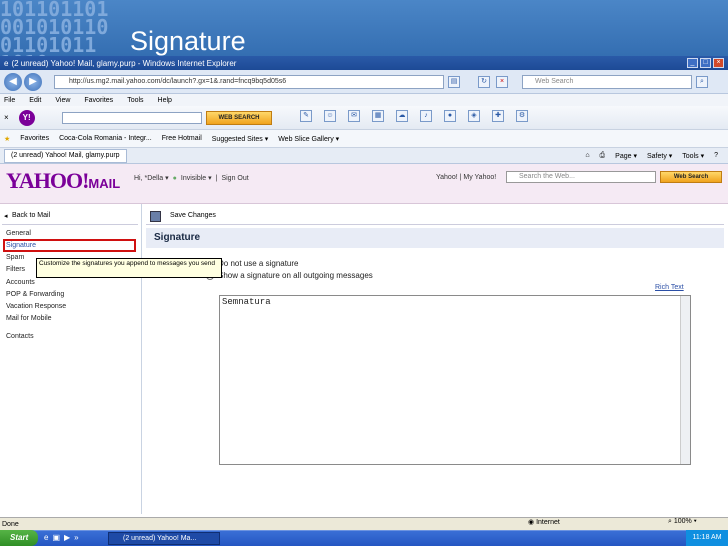 The width and height of the screenshot is (728, 546). Describe the element at coordinates (35, 294) in the screenshot. I see `sidebar-item-pop: POP & Forwarding` at that location.